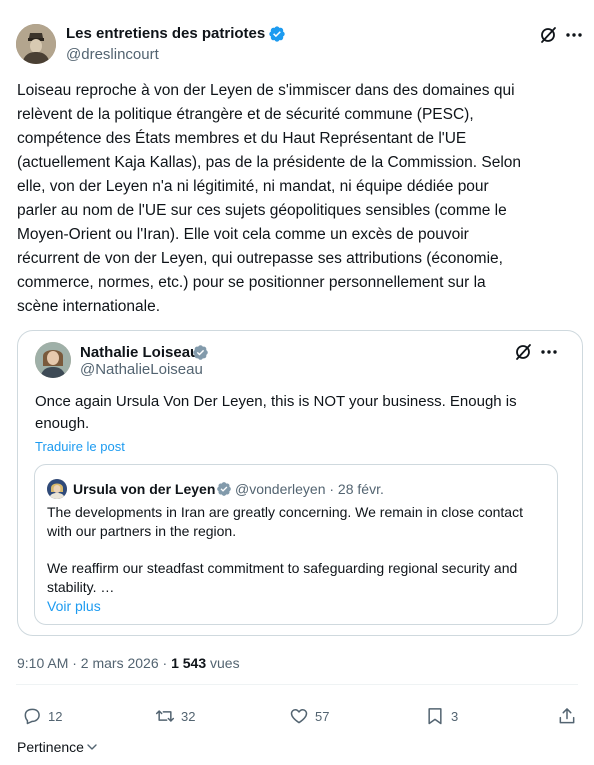  Describe the element at coordinates (144, 489) in the screenshot. I see `nested-author-name: Ursula von der Leyen` at that location.